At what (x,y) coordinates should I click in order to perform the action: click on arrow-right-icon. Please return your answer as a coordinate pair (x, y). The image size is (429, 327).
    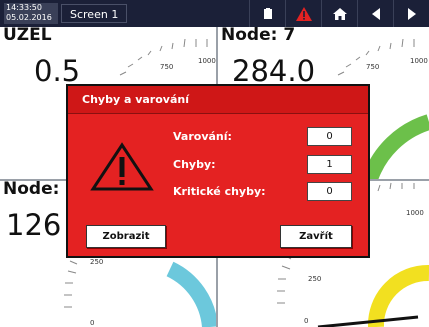
    Looking at the image, I should click on (411, 13).